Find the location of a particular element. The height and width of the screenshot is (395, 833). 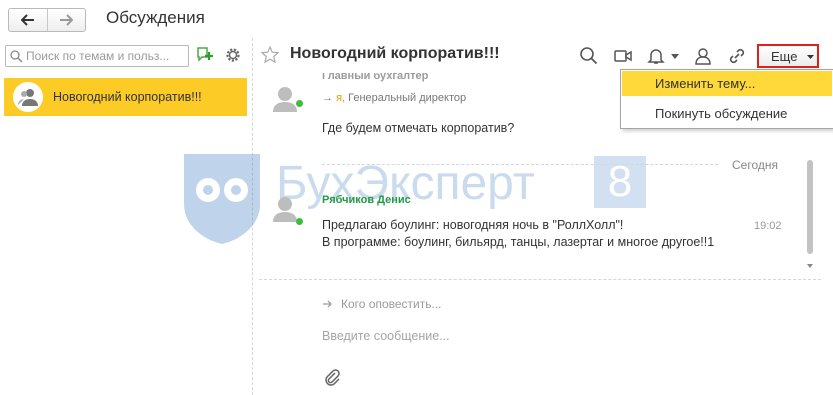

gear-icon is located at coordinates (233, 55).